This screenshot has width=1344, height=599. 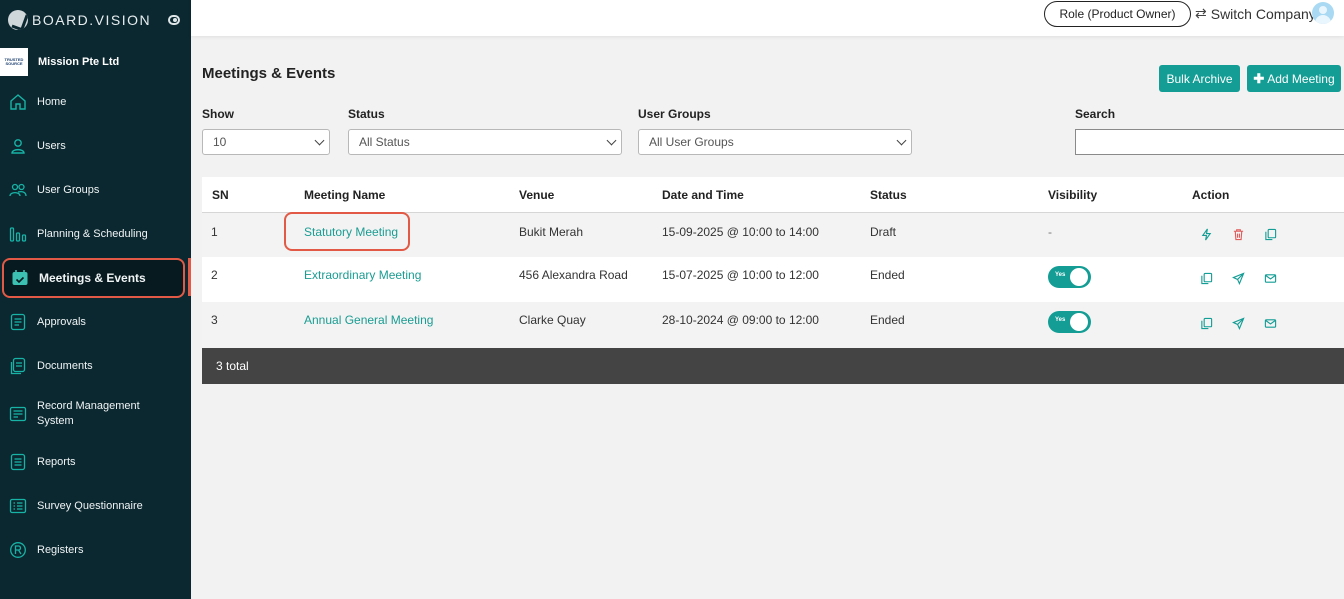 What do you see at coordinates (551, 232) in the screenshot?
I see `row-venue: Bukit Merah` at bounding box center [551, 232].